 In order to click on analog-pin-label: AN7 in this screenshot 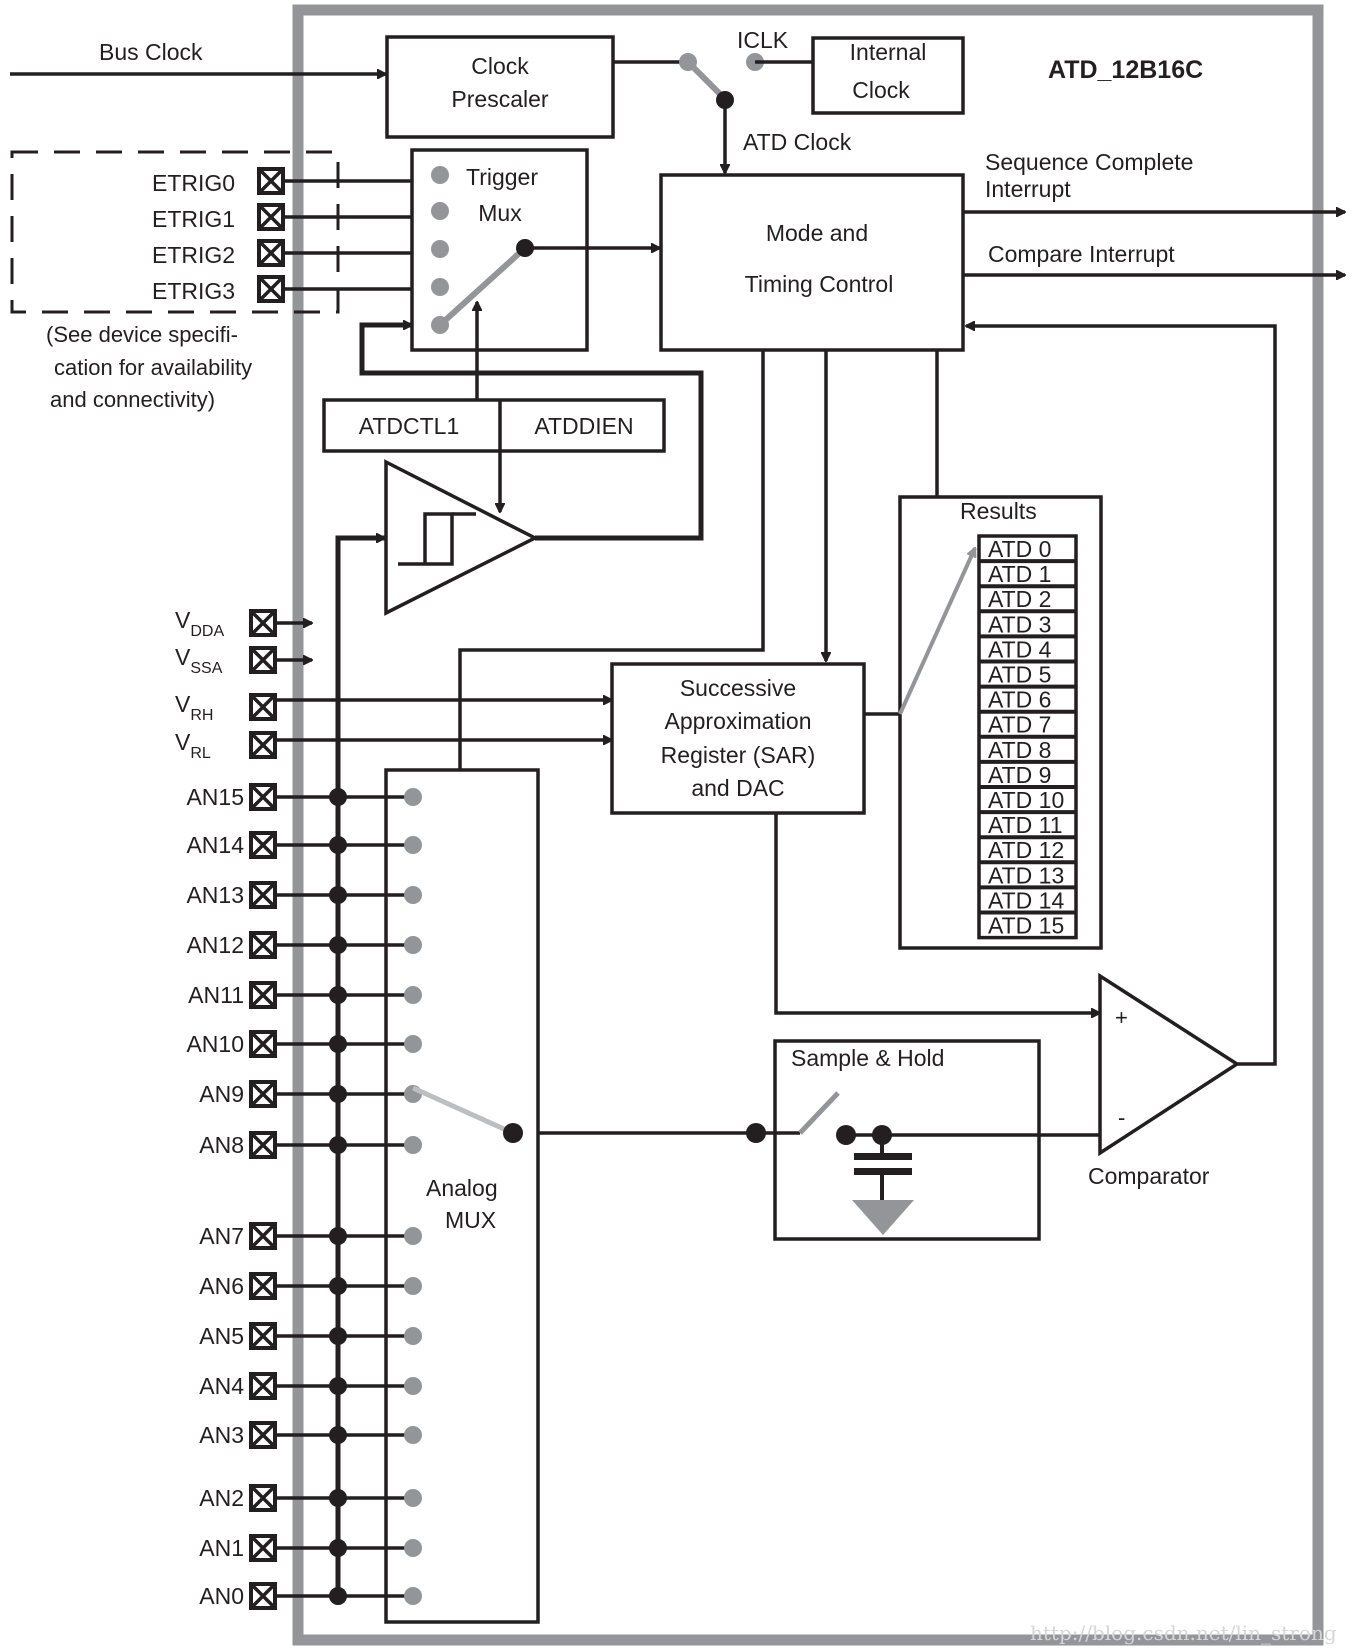, I will do `click(221, 1236)`.